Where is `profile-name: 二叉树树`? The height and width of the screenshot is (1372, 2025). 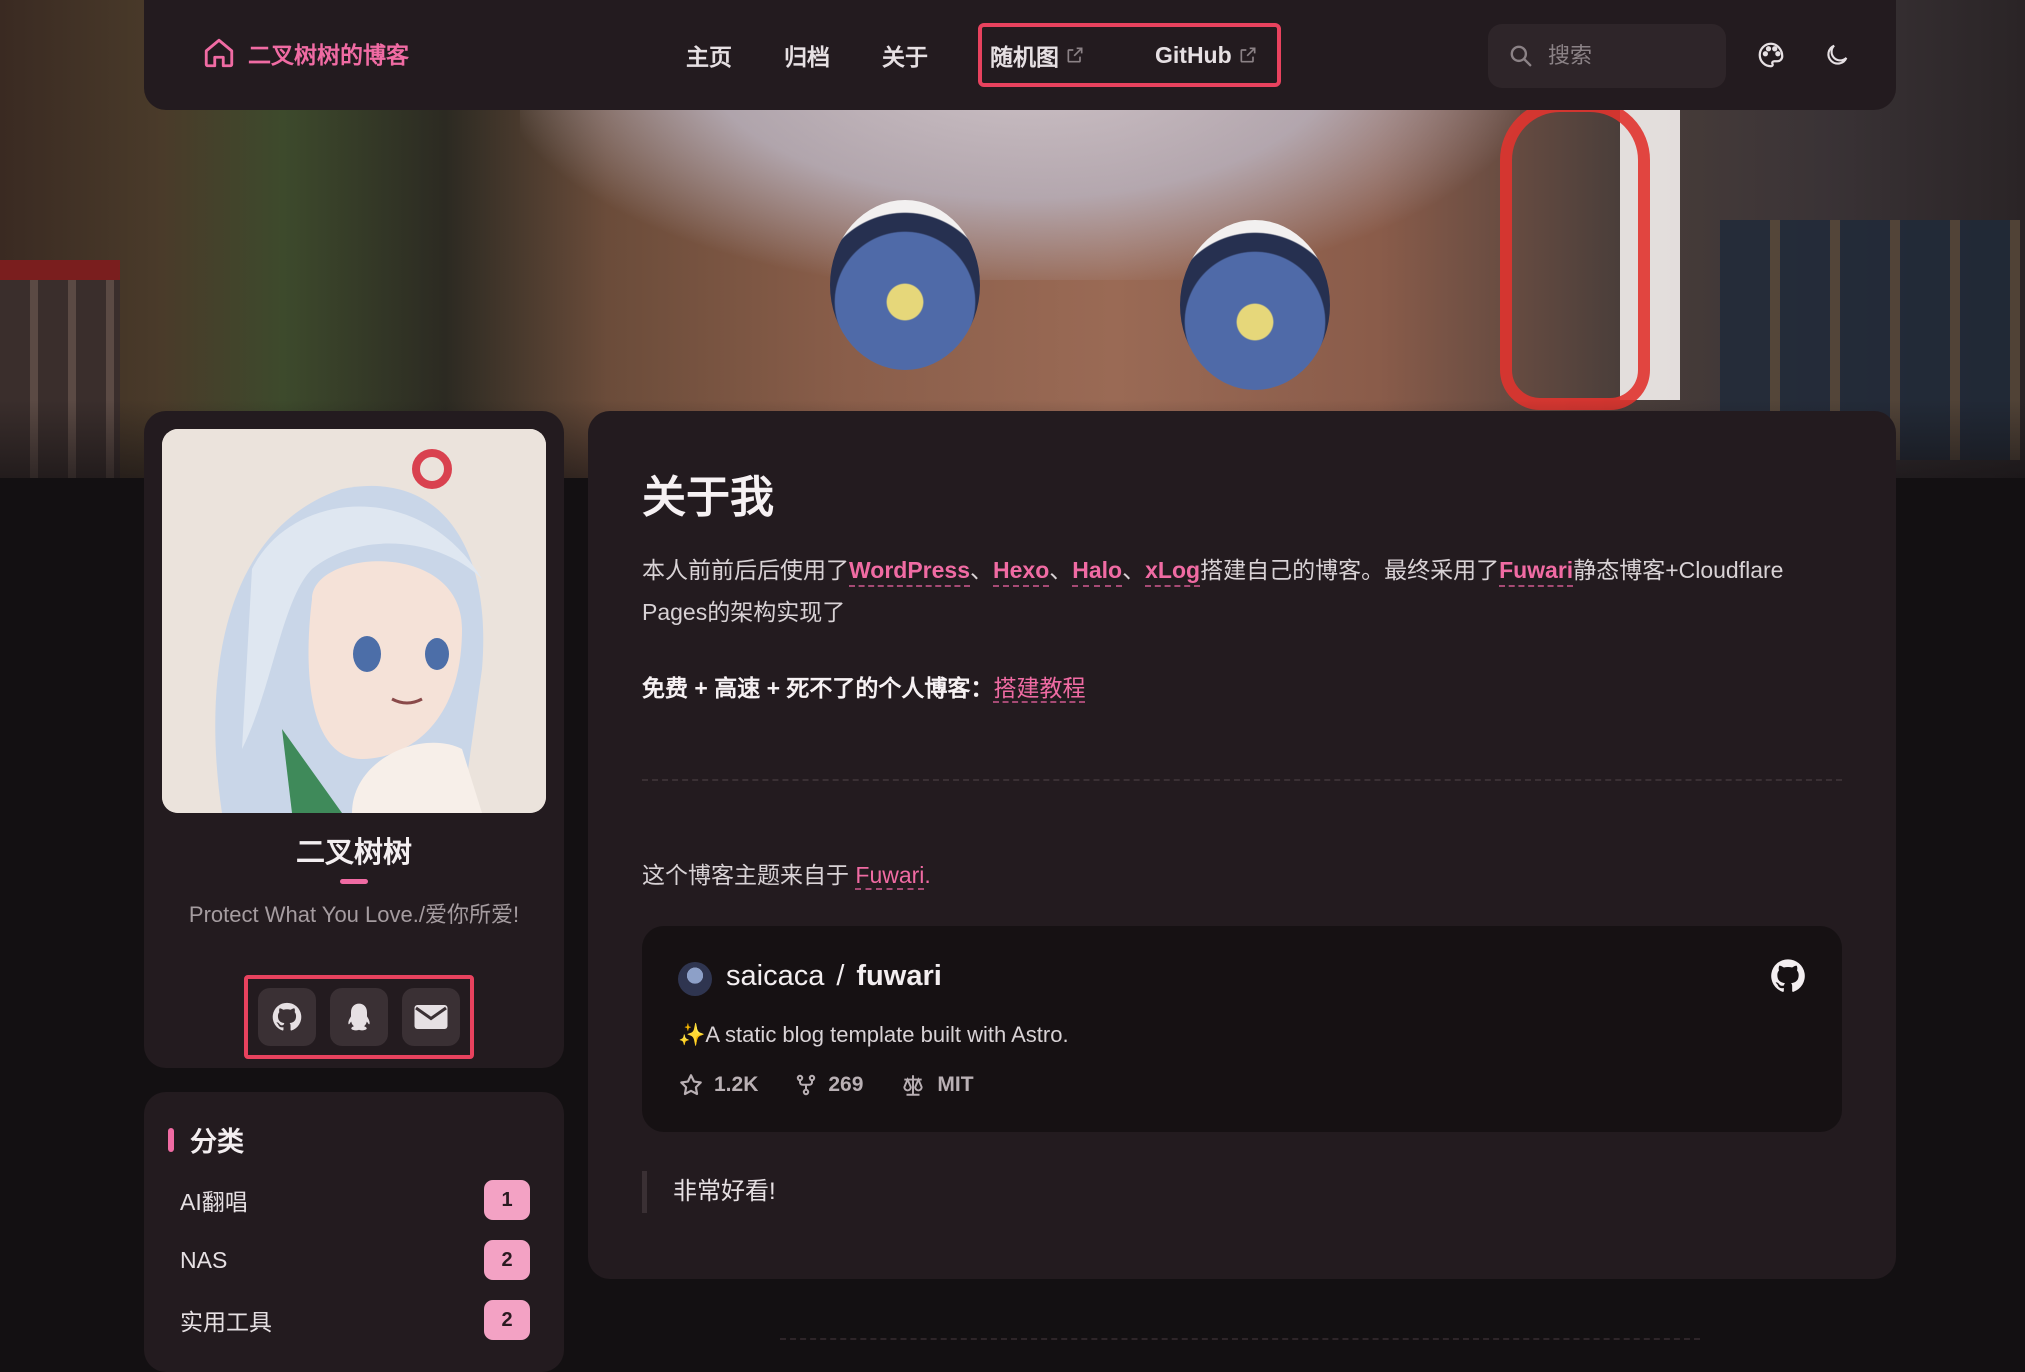 profile-name: 二叉树树 is located at coordinates (353, 853).